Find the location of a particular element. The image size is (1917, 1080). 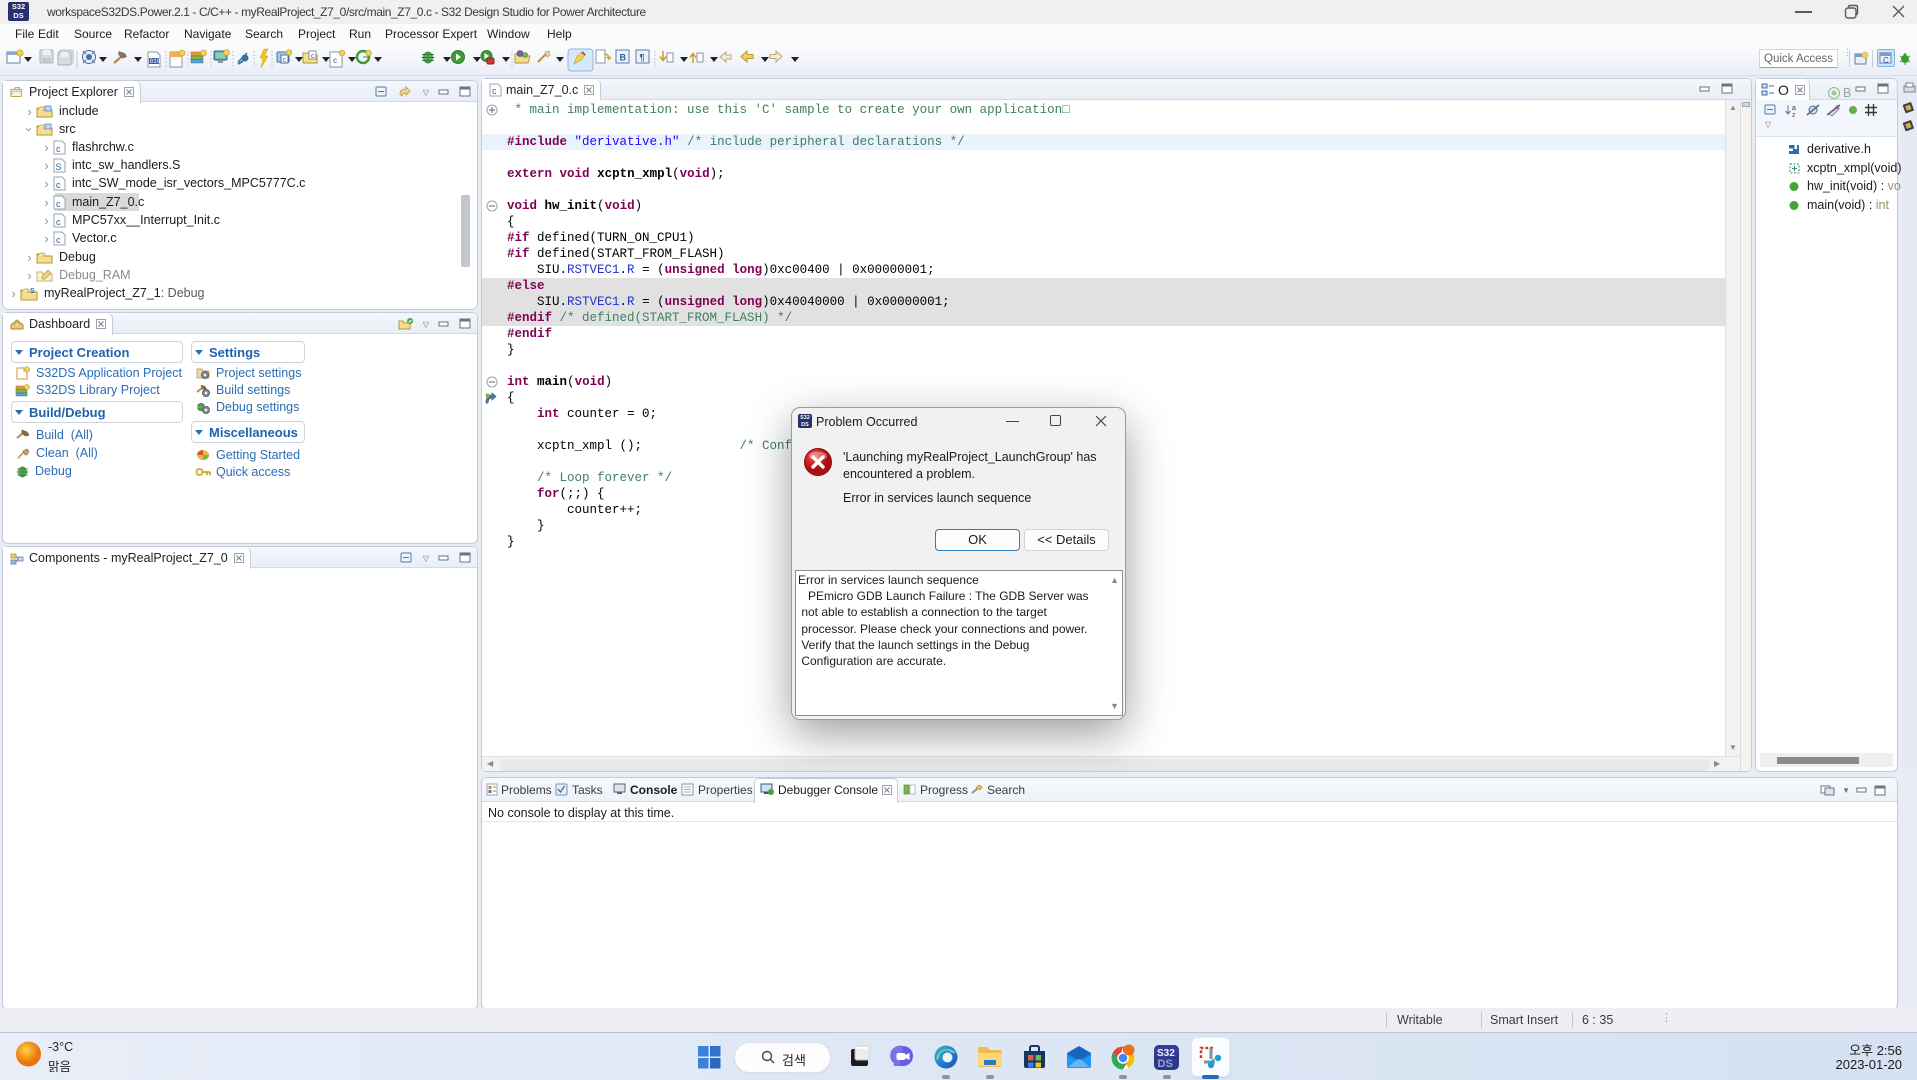

svg-text: B is located at coordinates (623, 58).